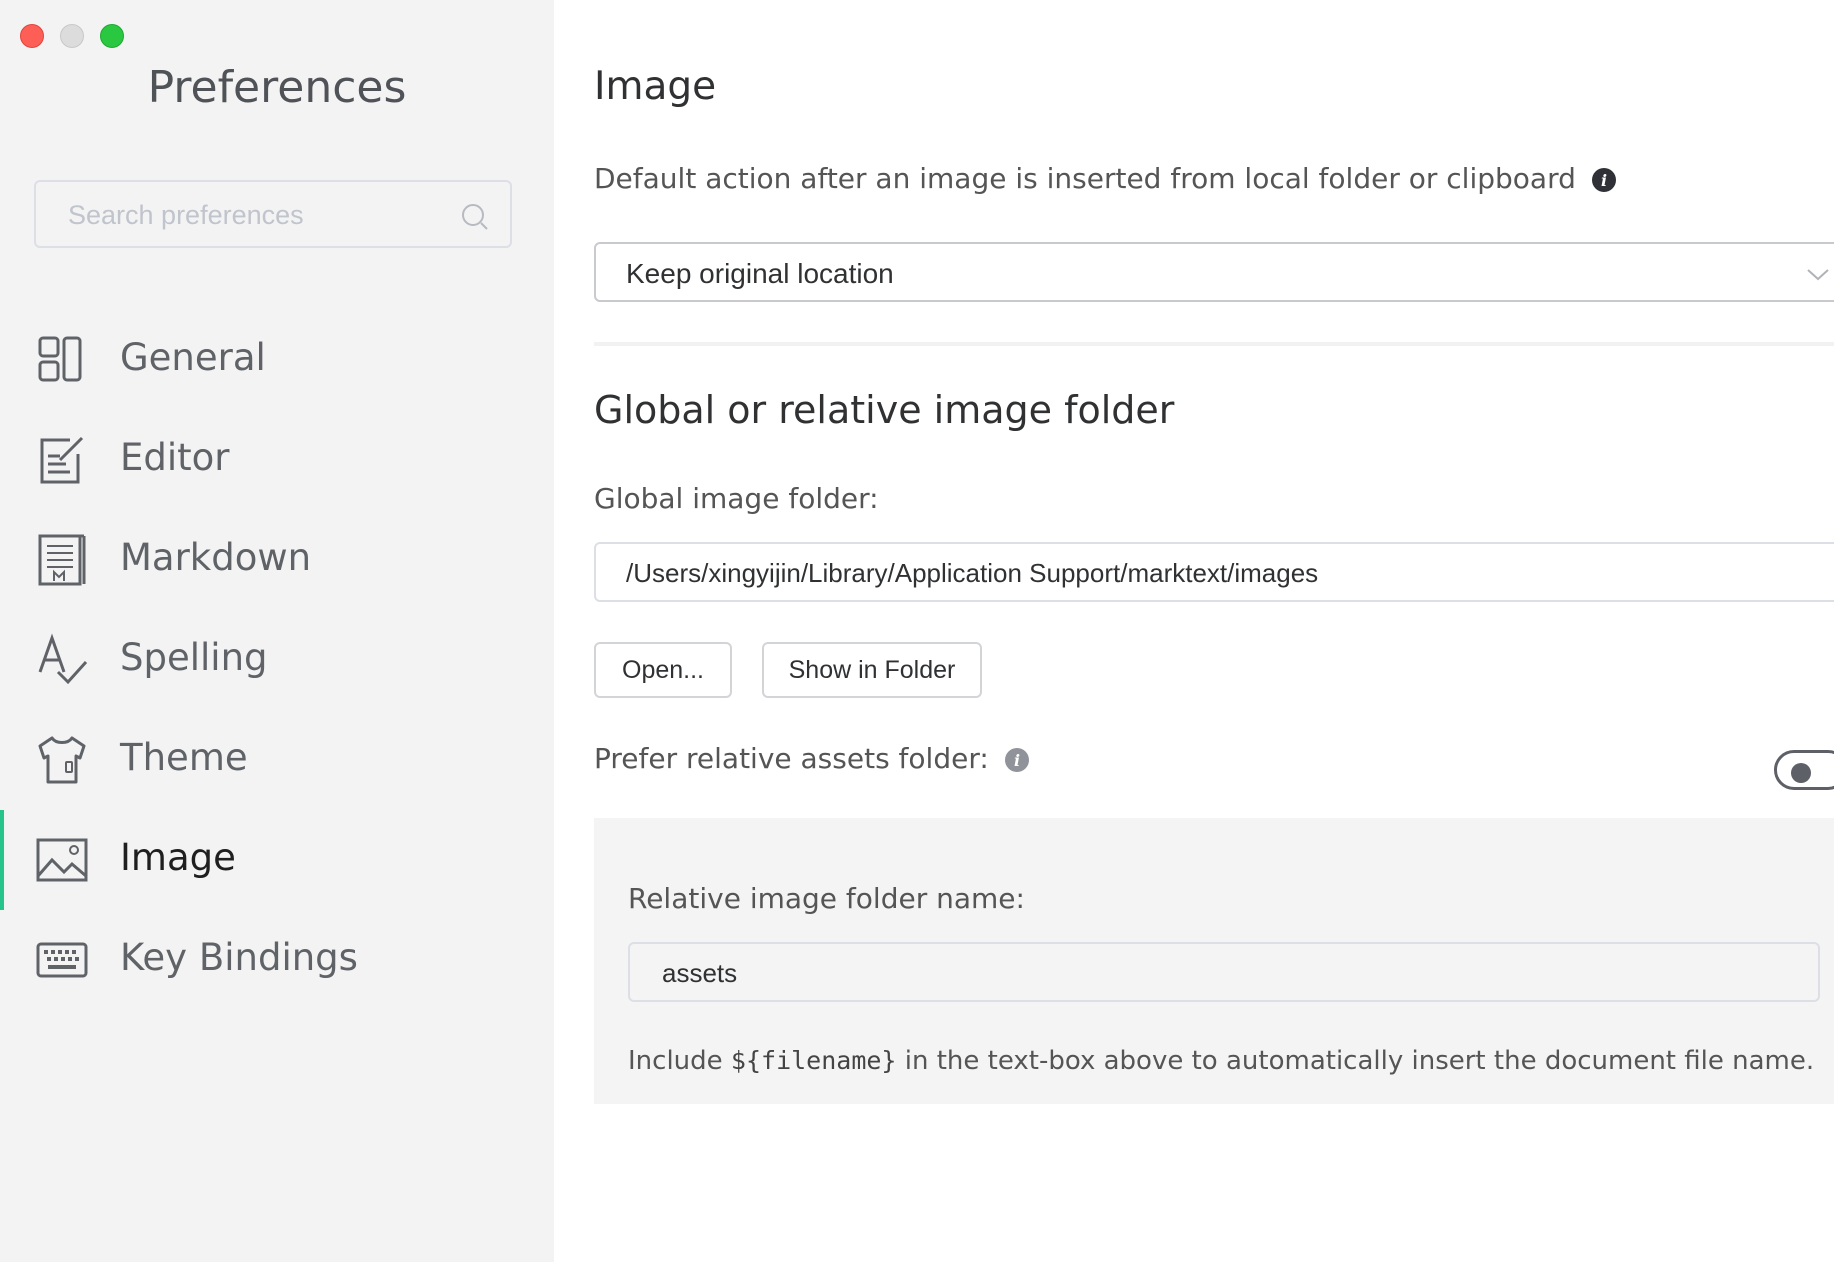 The width and height of the screenshot is (1834, 1262). What do you see at coordinates (62, 560) in the screenshot?
I see `markdown-icon` at bounding box center [62, 560].